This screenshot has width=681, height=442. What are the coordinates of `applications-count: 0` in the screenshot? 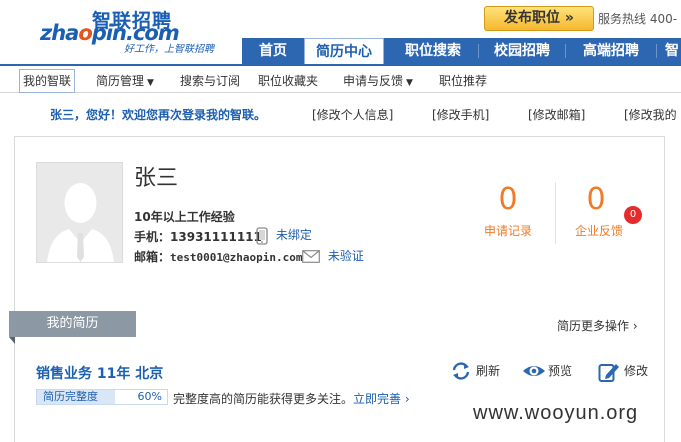 It's located at (508, 199).